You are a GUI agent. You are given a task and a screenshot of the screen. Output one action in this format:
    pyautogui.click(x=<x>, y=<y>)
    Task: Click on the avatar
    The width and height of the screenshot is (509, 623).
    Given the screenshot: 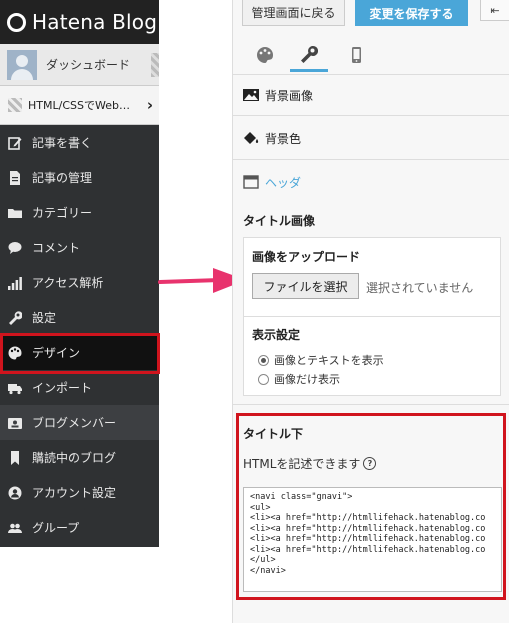 What is the action you would take?
    pyautogui.click(x=22, y=64)
    